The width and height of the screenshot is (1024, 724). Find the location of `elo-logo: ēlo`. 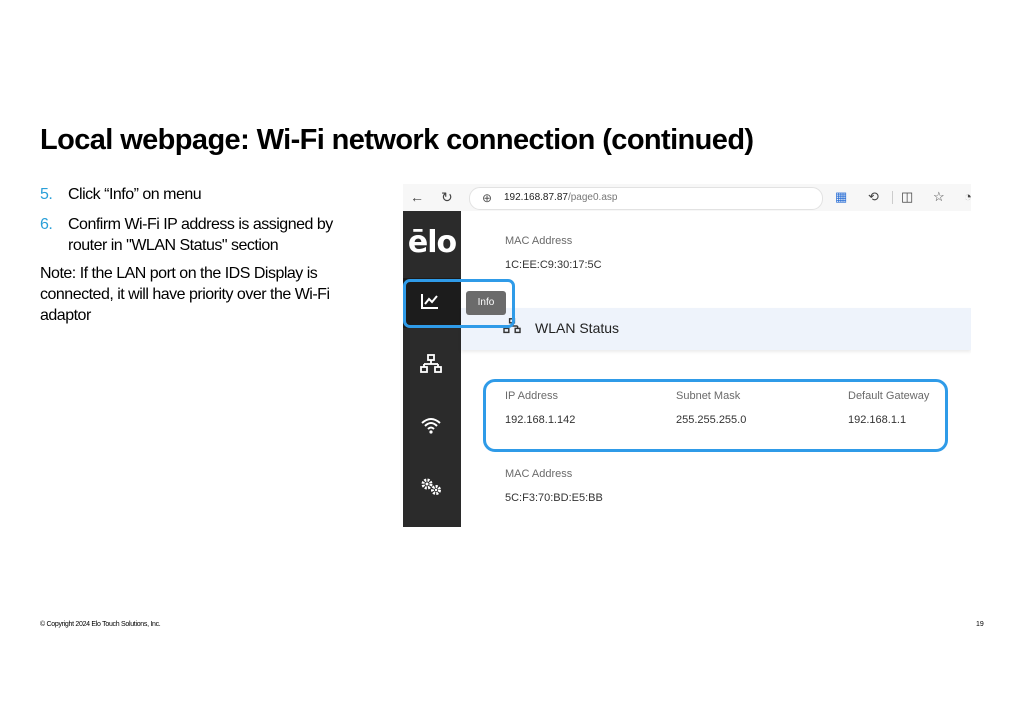

elo-logo: ēlo is located at coordinates (432, 242).